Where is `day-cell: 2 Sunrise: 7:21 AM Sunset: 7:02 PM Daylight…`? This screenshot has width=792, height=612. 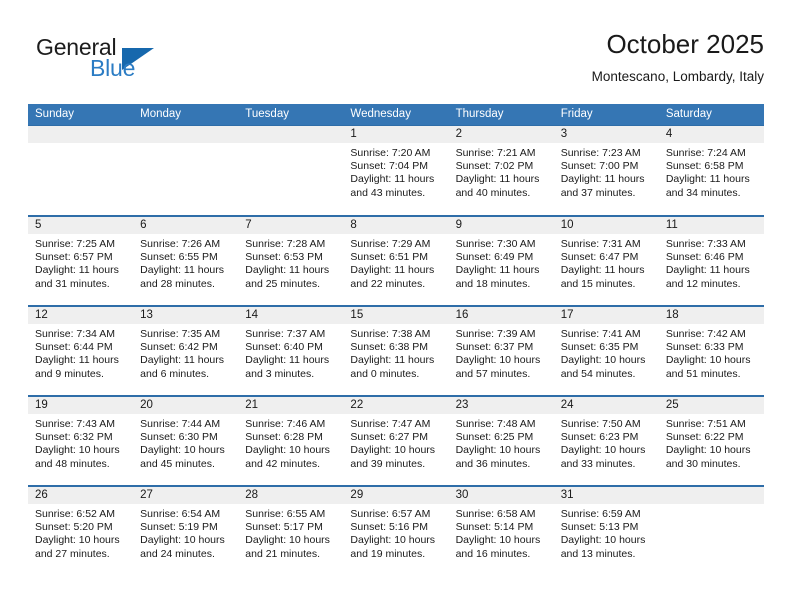 day-cell: 2 Sunrise: 7:21 AM Sunset: 7:02 PM Daylight… is located at coordinates (501, 170).